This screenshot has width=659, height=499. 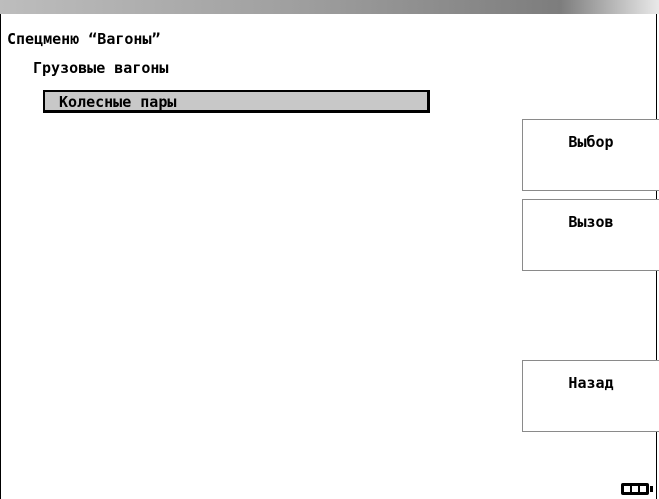 I want to click on call-button-label: Вызов, so click(x=591, y=222).